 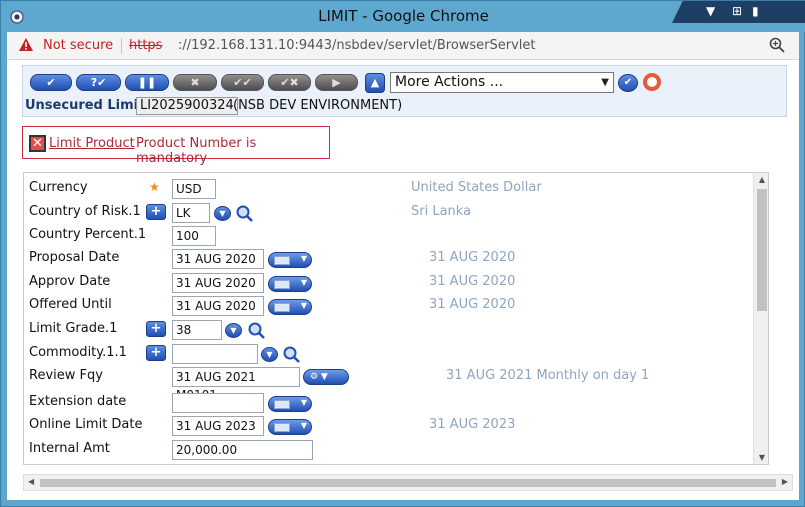 What do you see at coordinates (58, 187) in the screenshot?
I see `field-label: Currency` at bounding box center [58, 187].